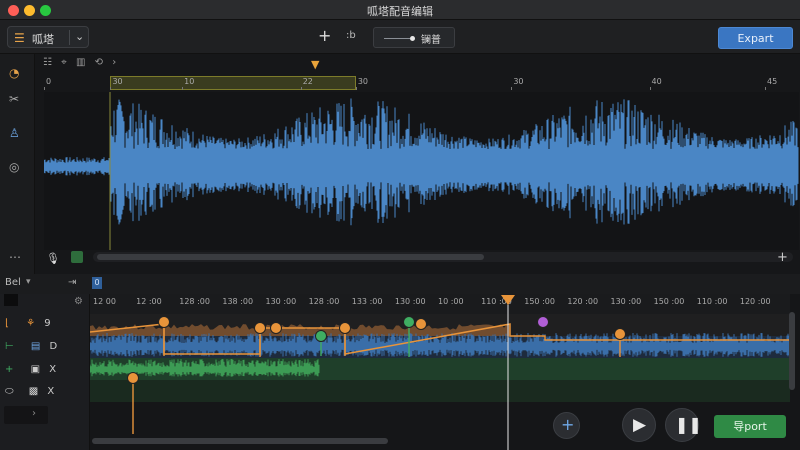  Describe the element at coordinates (35, 369) in the screenshot. I see `print-icon: ▣` at that location.